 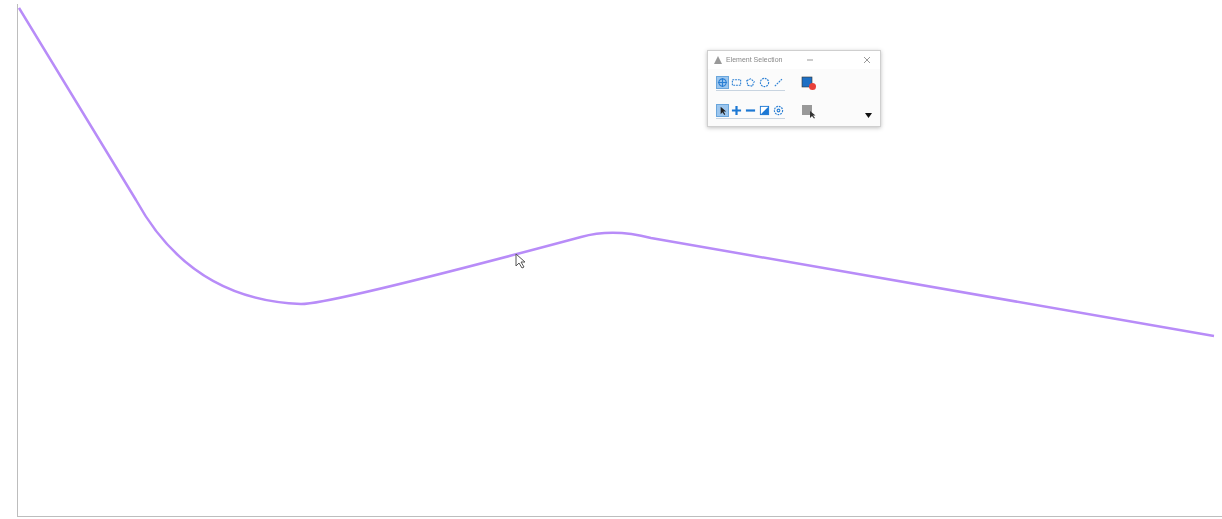 I want to click on plus-tool-button, so click(x=736, y=111).